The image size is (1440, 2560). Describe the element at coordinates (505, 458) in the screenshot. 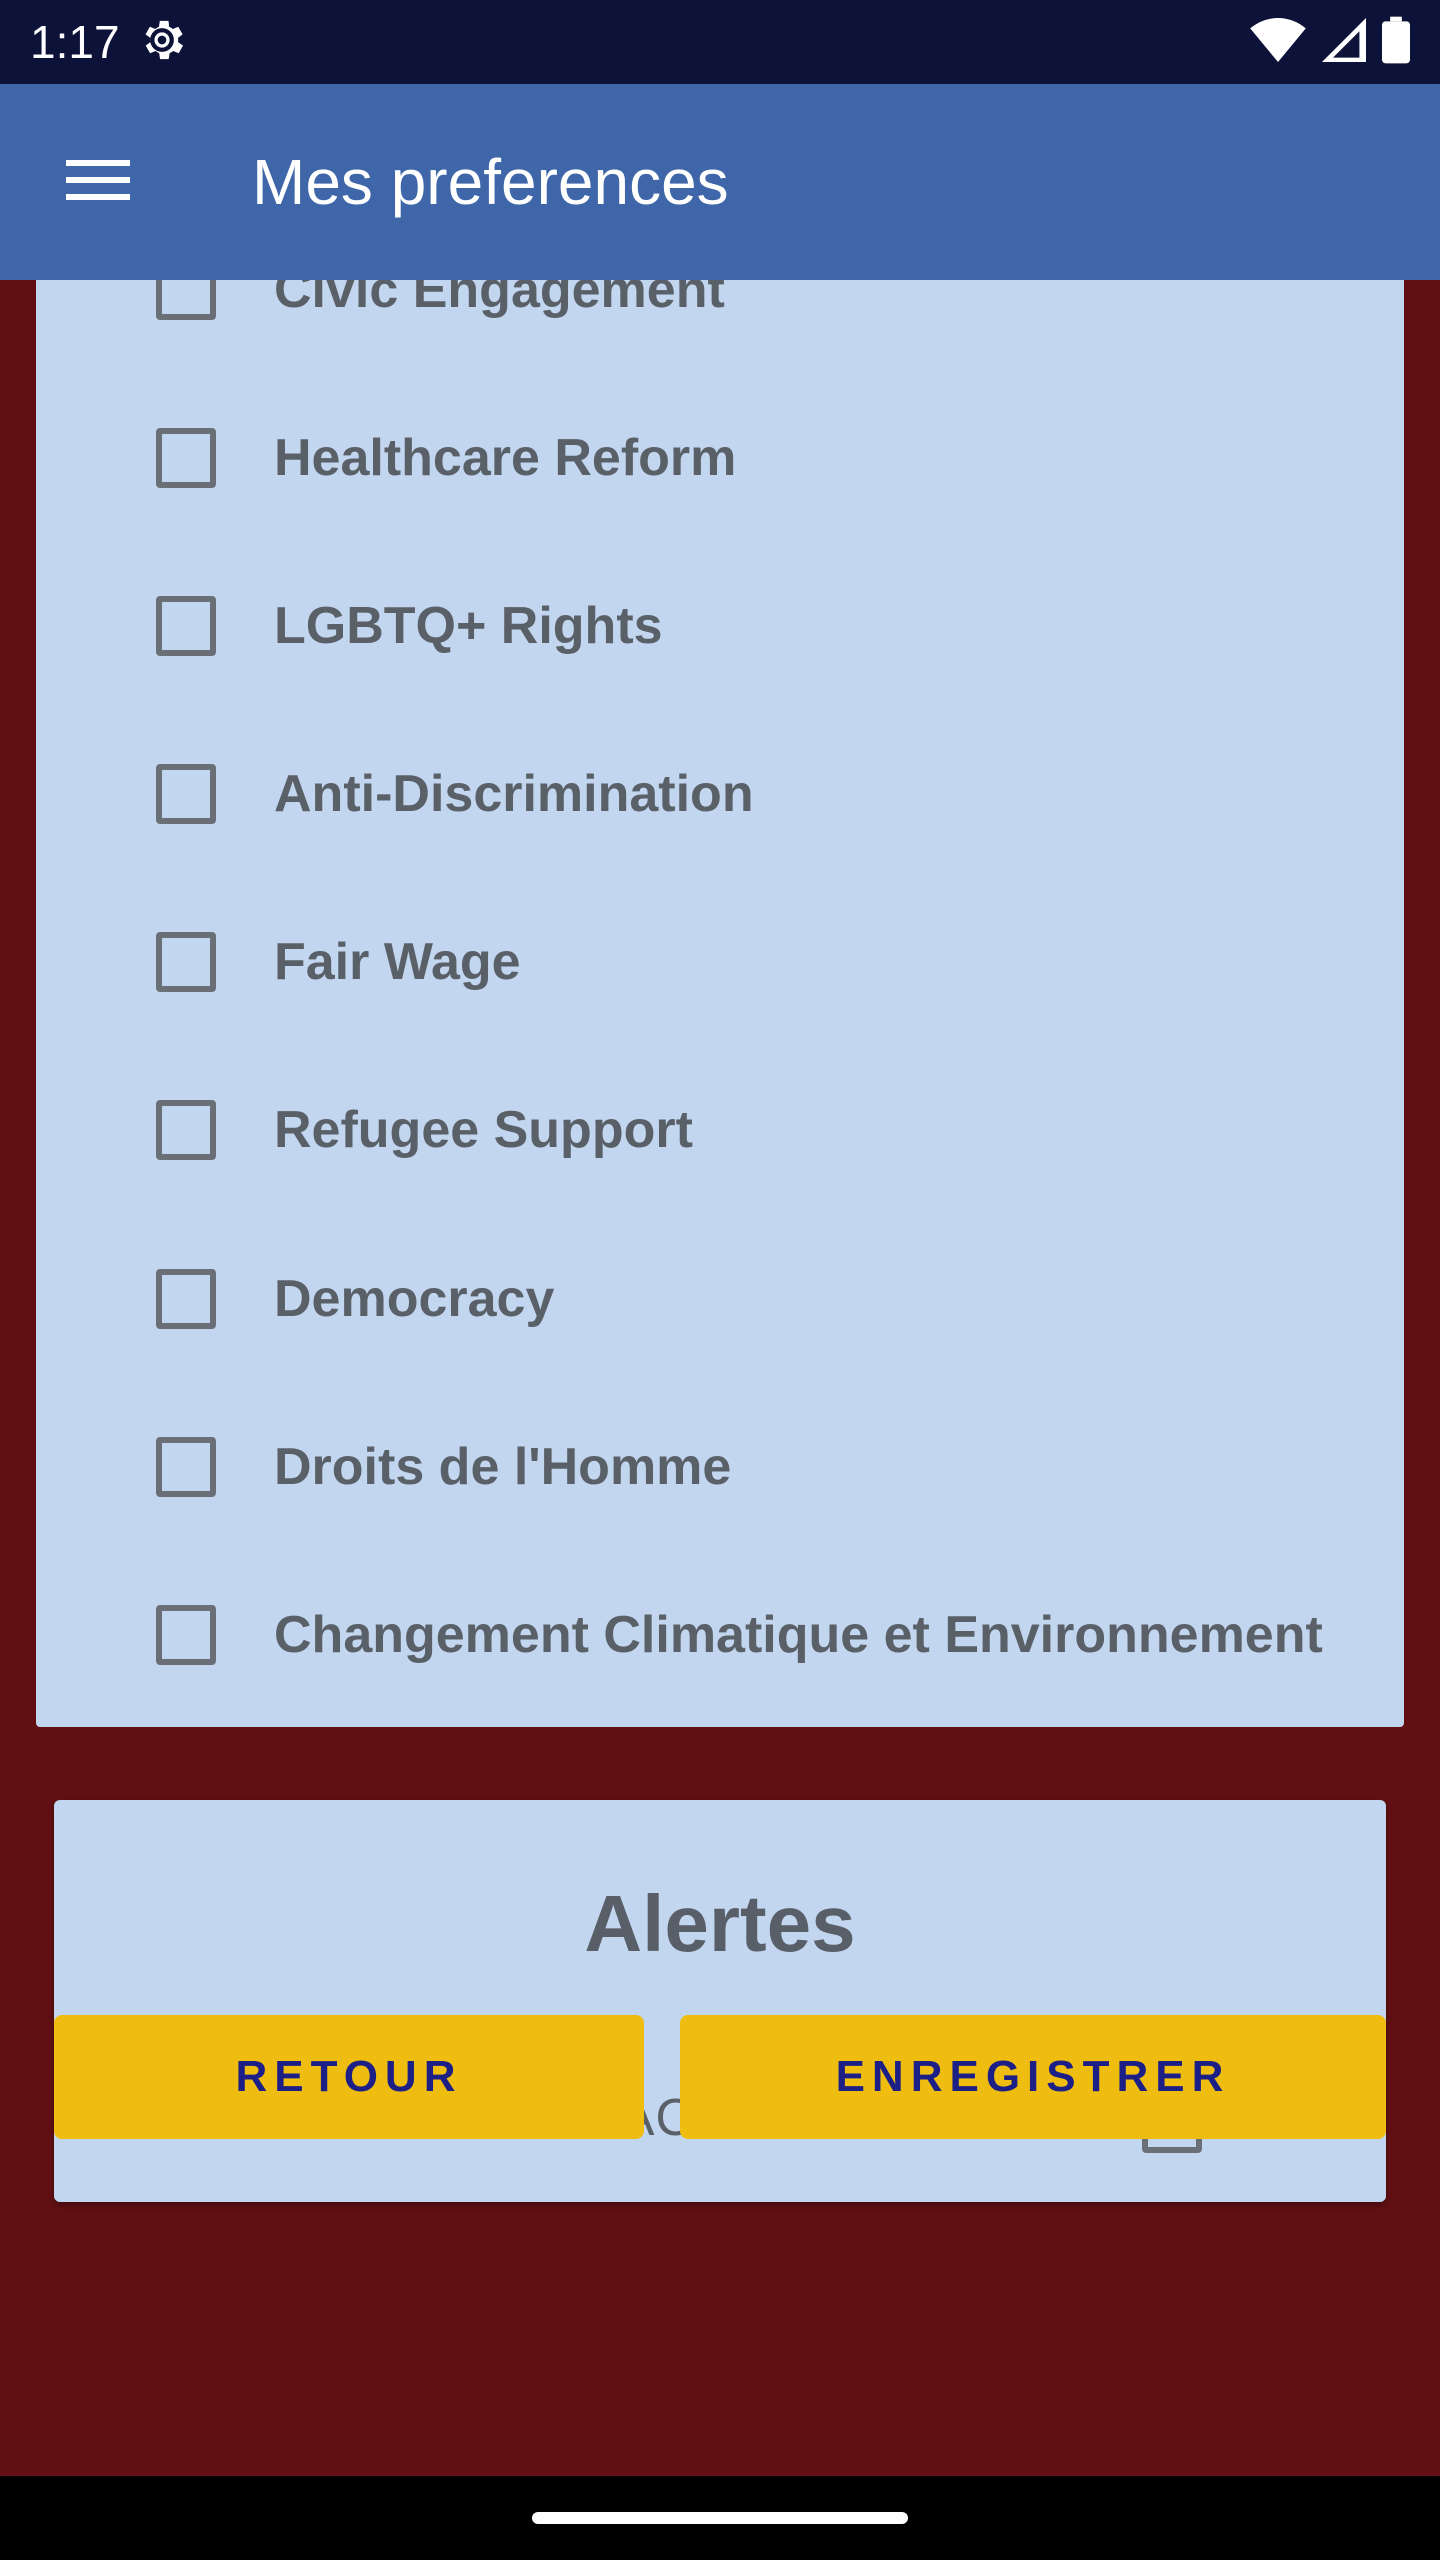

I see `preference-label: Healthcare Reform` at that location.